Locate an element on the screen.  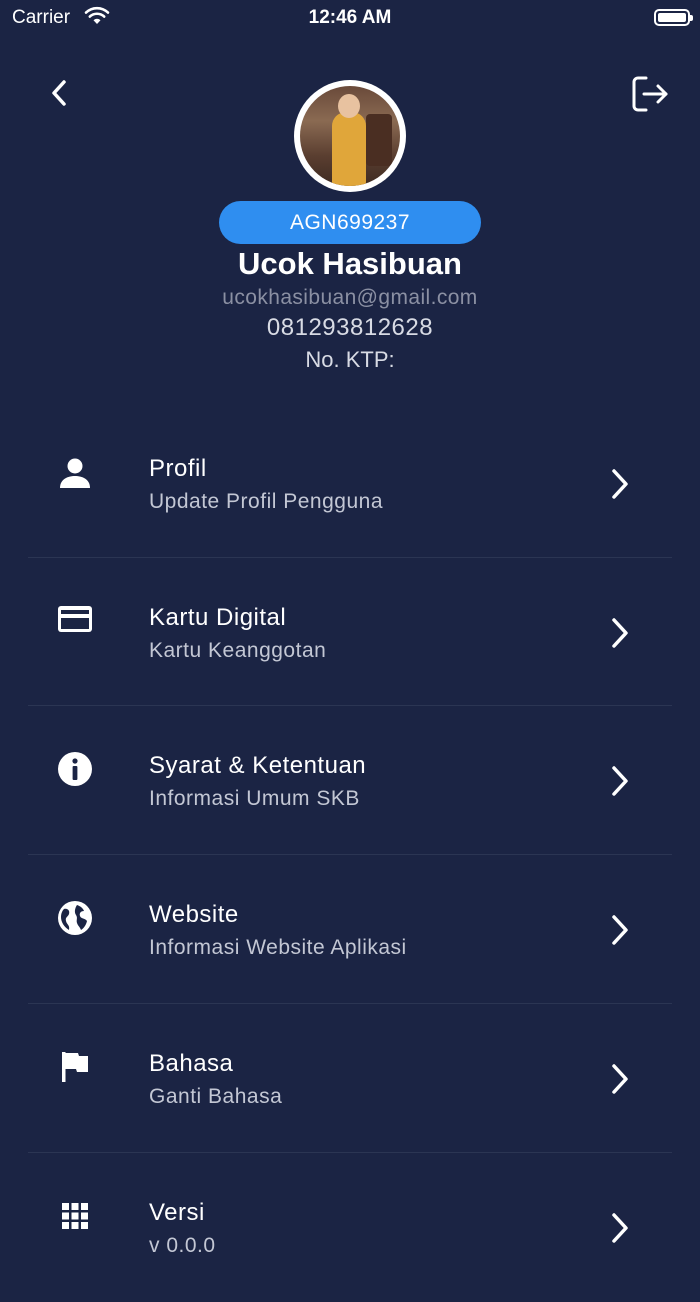
back-button is located at coordinates (60, 93).